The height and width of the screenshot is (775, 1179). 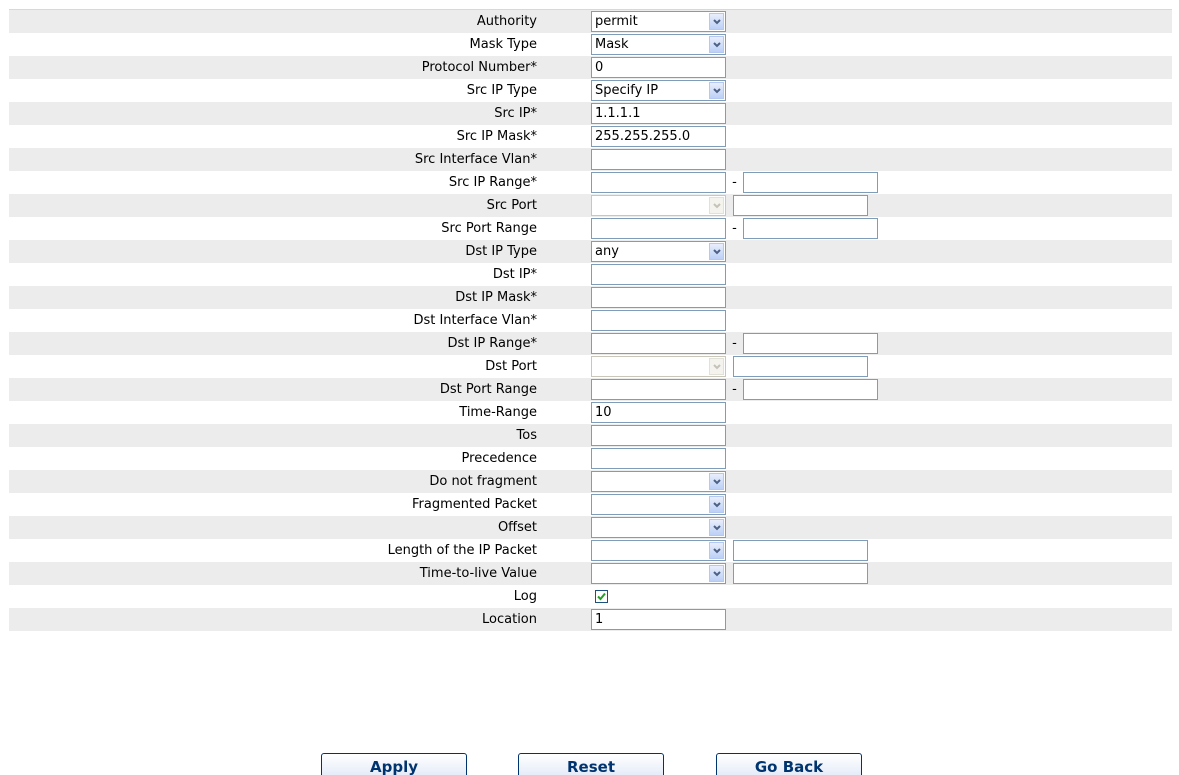 I want to click on row-src-ip-range: Src IP Range* -, so click(x=590, y=182).